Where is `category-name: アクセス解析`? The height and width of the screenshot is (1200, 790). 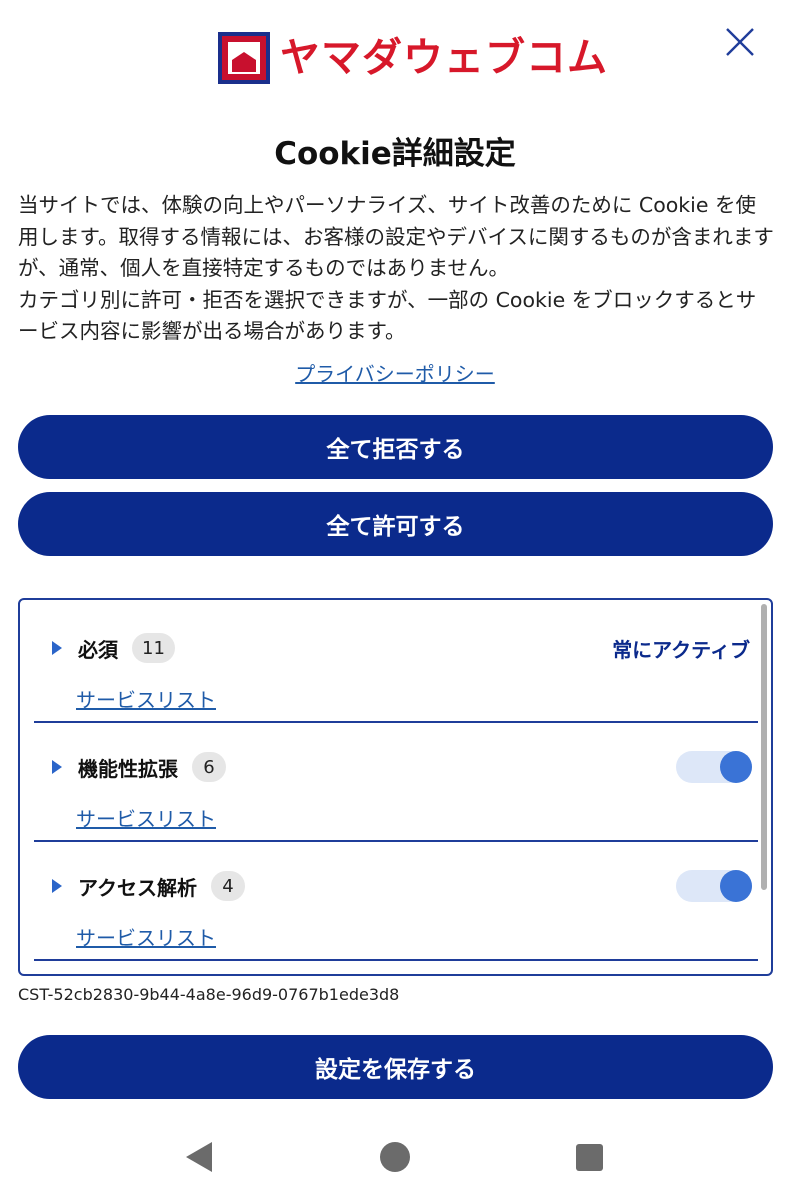
category-name: アクセス解析 is located at coordinates (137, 887).